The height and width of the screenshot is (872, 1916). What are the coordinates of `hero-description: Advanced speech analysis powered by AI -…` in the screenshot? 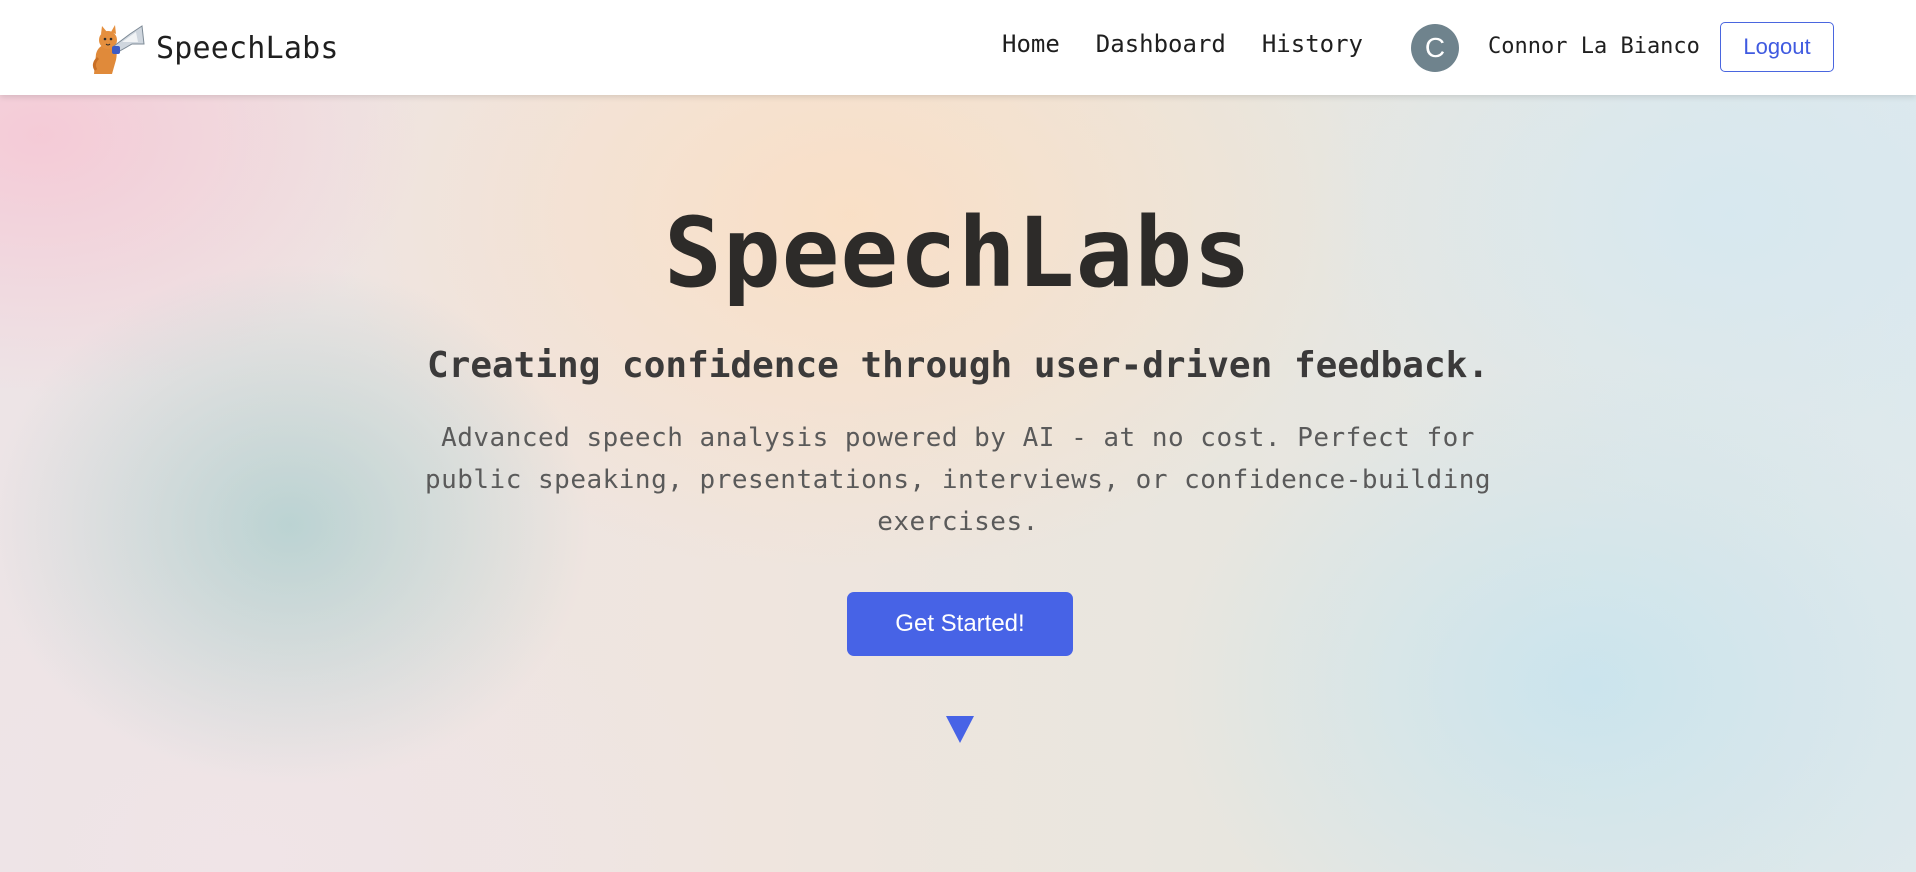 It's located at (958, 480).